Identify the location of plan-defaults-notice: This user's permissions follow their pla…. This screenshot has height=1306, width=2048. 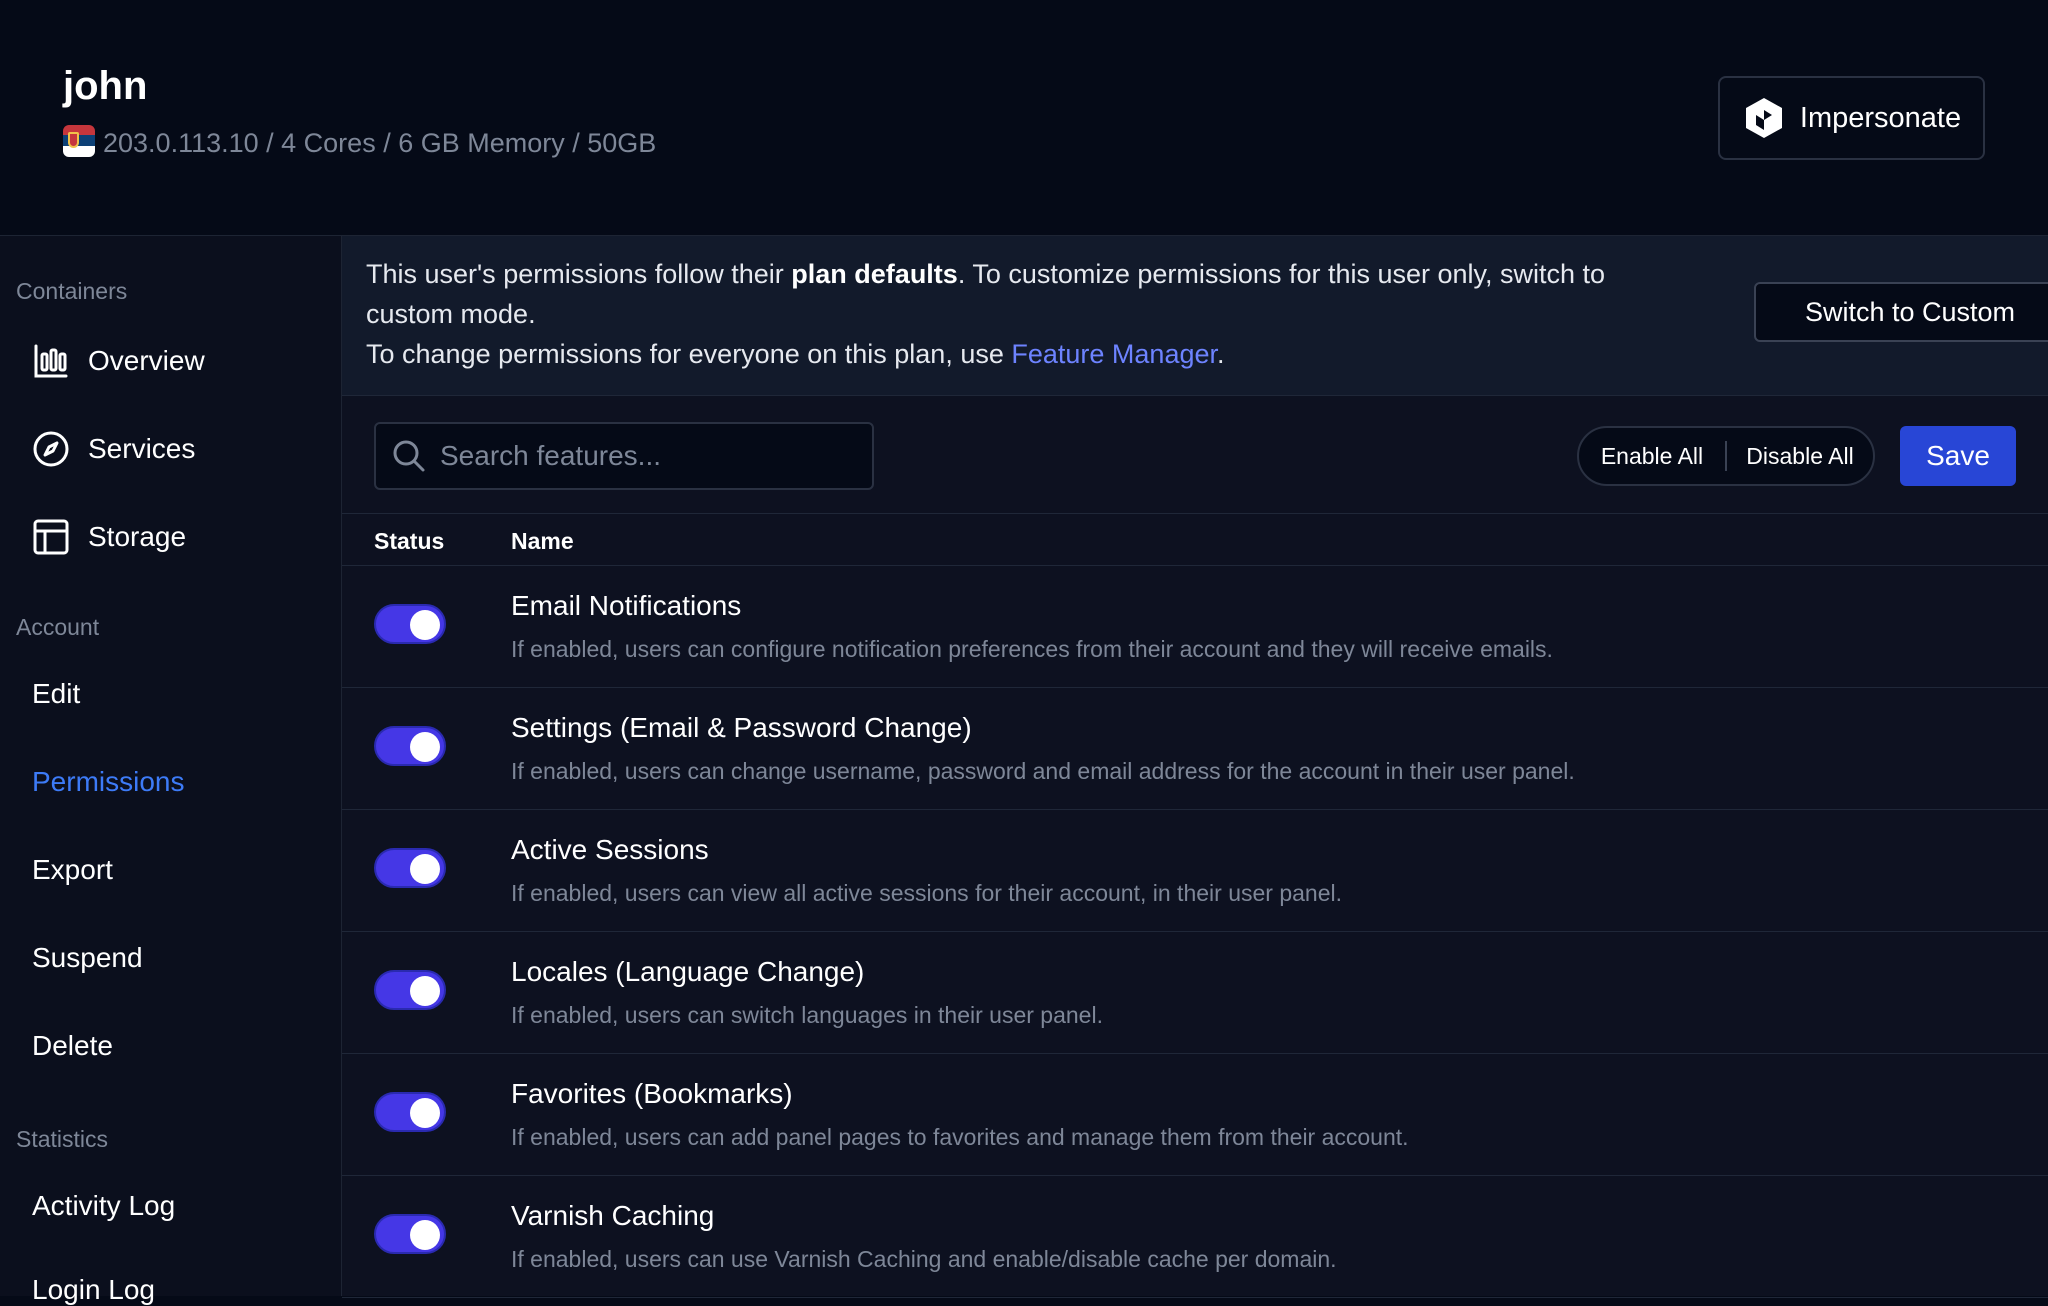
(1195, 316).